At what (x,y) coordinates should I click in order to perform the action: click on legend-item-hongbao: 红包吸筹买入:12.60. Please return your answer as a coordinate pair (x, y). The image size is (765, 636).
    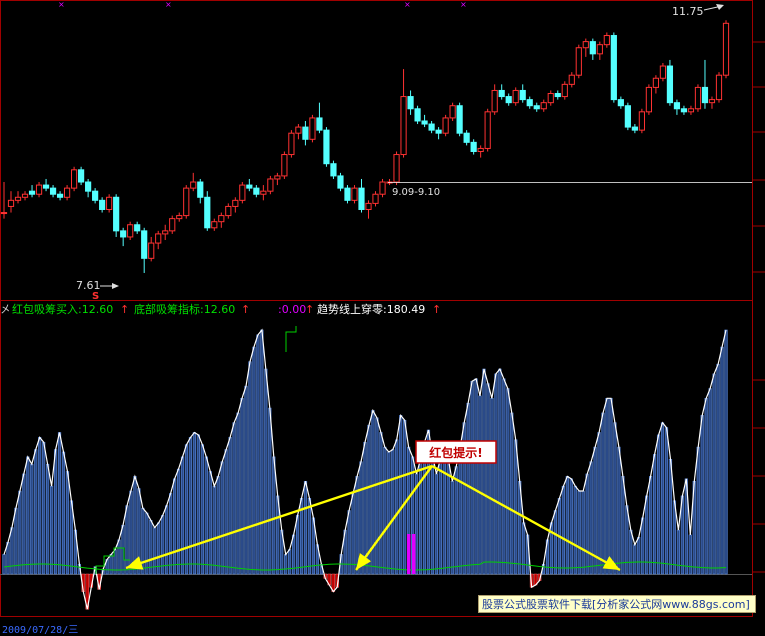
    Looking at the image, I should click on (62, 309).